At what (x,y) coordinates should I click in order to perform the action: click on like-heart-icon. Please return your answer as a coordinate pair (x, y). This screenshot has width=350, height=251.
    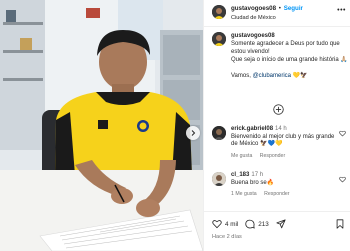
    Looking at the image, I should click on (217, 224).